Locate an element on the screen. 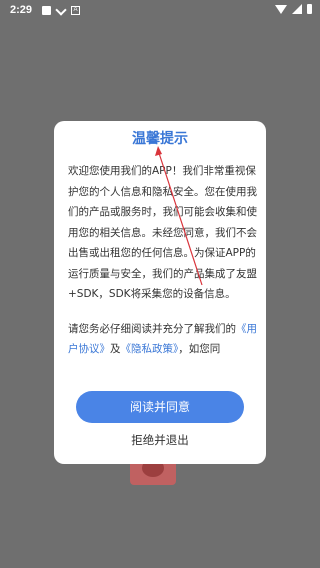 The width and height of the screenshot is (320, 568). status-bar: 2:29 A is located at coordinates (160, 10).